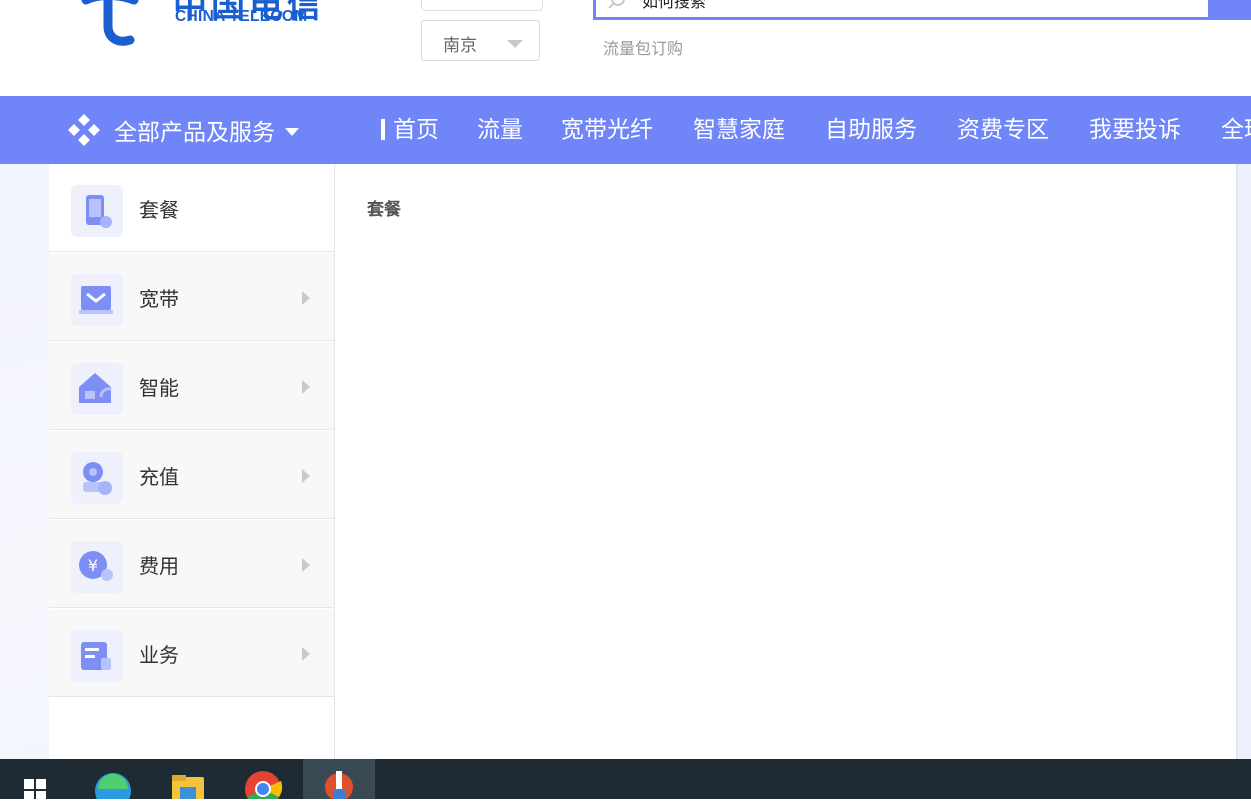 Image resolution: width=1251 pixels, height=803 pixels. What do you see at coordinates (739, 130) in the screenshot?
I see `nav-item-smart-home: 智慧家庭` at bounding box center [739, 130].